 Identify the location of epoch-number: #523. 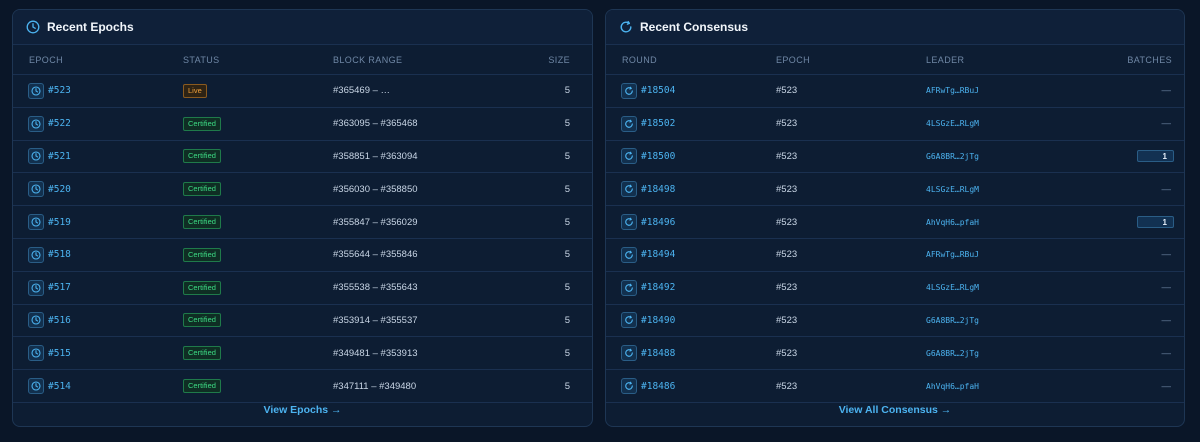
(59, 91).